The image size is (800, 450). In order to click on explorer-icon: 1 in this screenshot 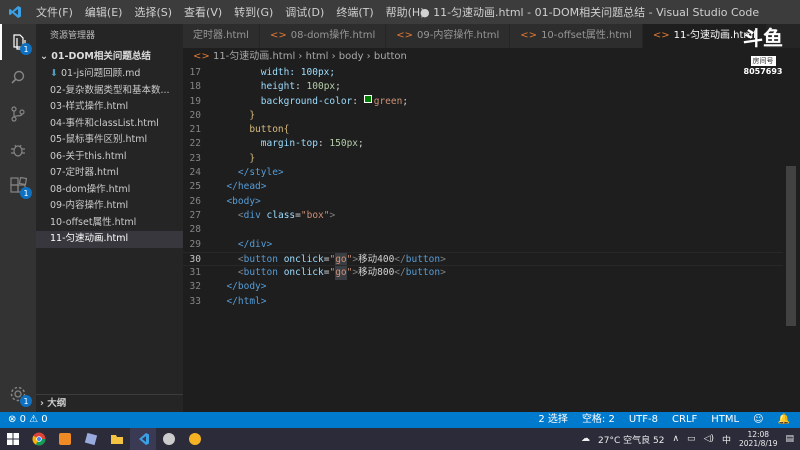, I will do `click(18, 42)`.